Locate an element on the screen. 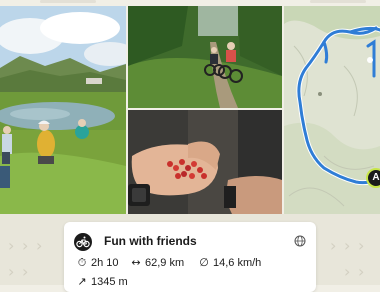 The image size is (380, 292). mountain-bike-icon is located at coordinates (83, 242).